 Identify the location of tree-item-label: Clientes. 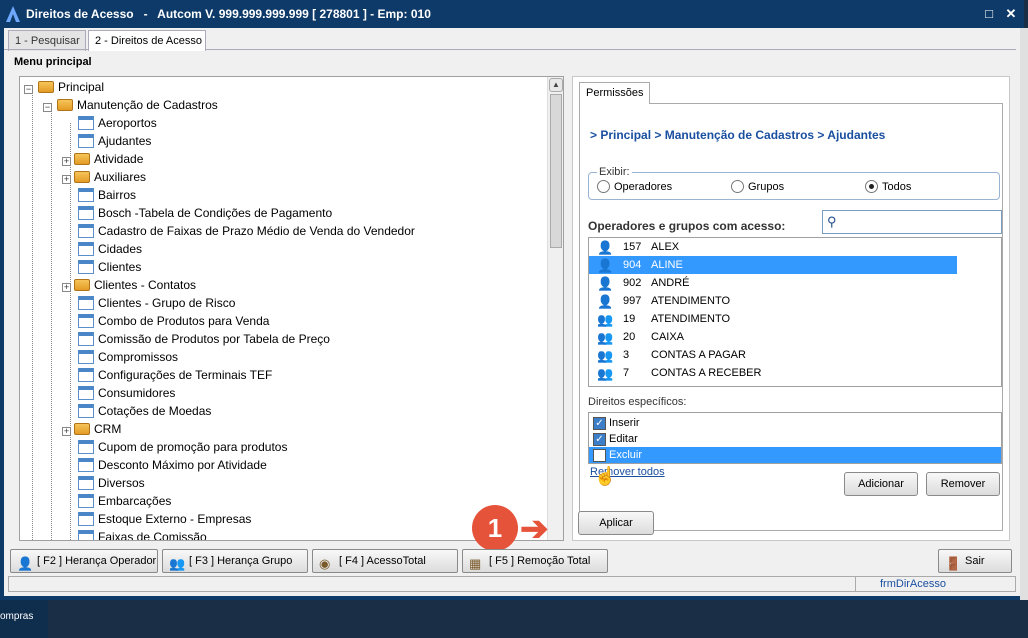
(120, 267).